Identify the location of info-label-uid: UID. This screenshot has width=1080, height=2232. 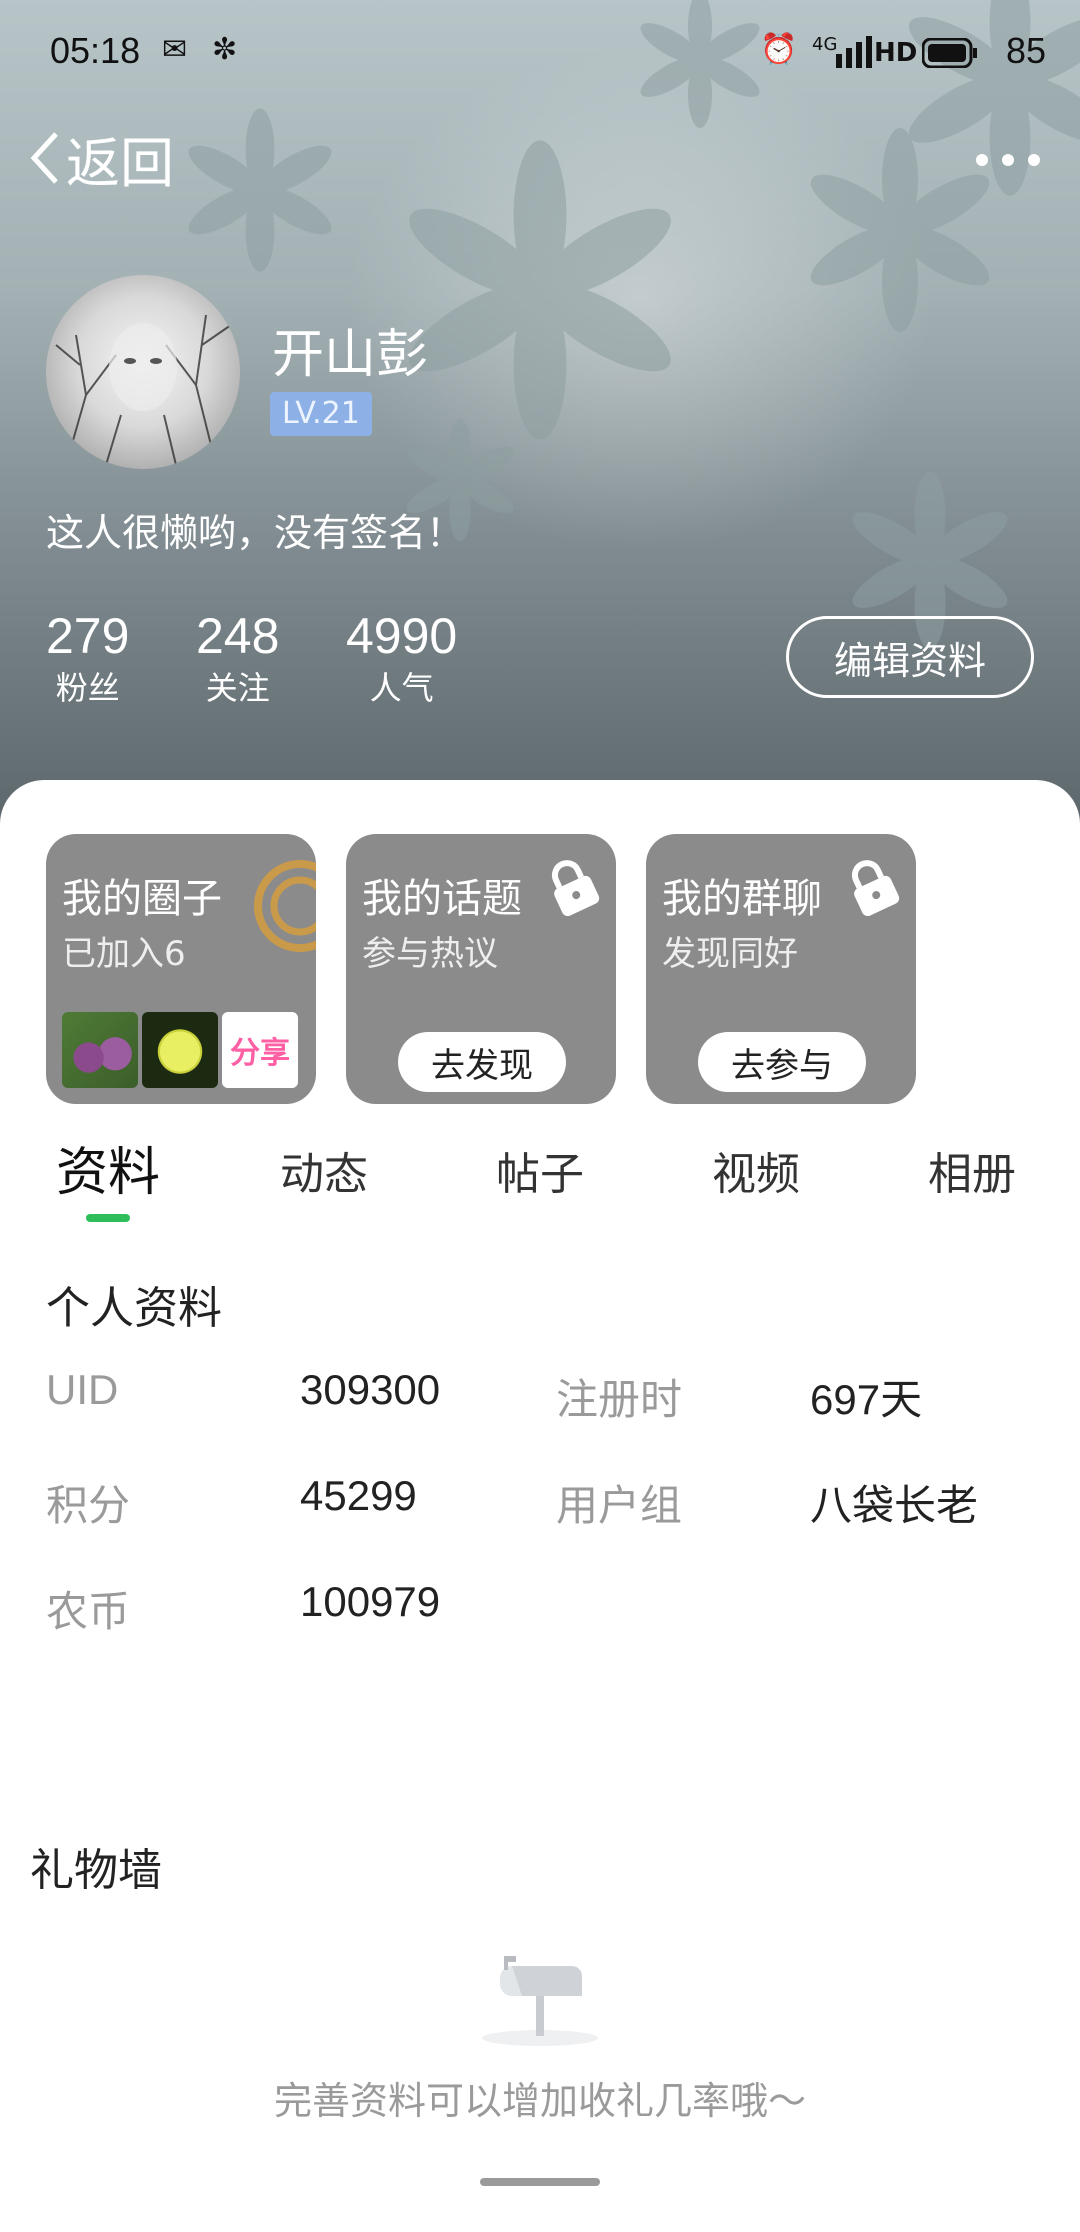
(82, 1389).